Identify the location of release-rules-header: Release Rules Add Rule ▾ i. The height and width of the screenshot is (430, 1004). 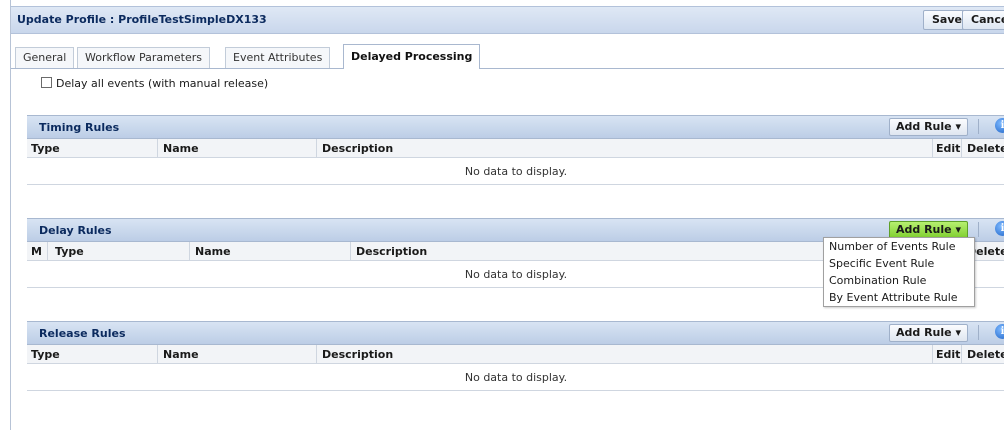
(515, 333).